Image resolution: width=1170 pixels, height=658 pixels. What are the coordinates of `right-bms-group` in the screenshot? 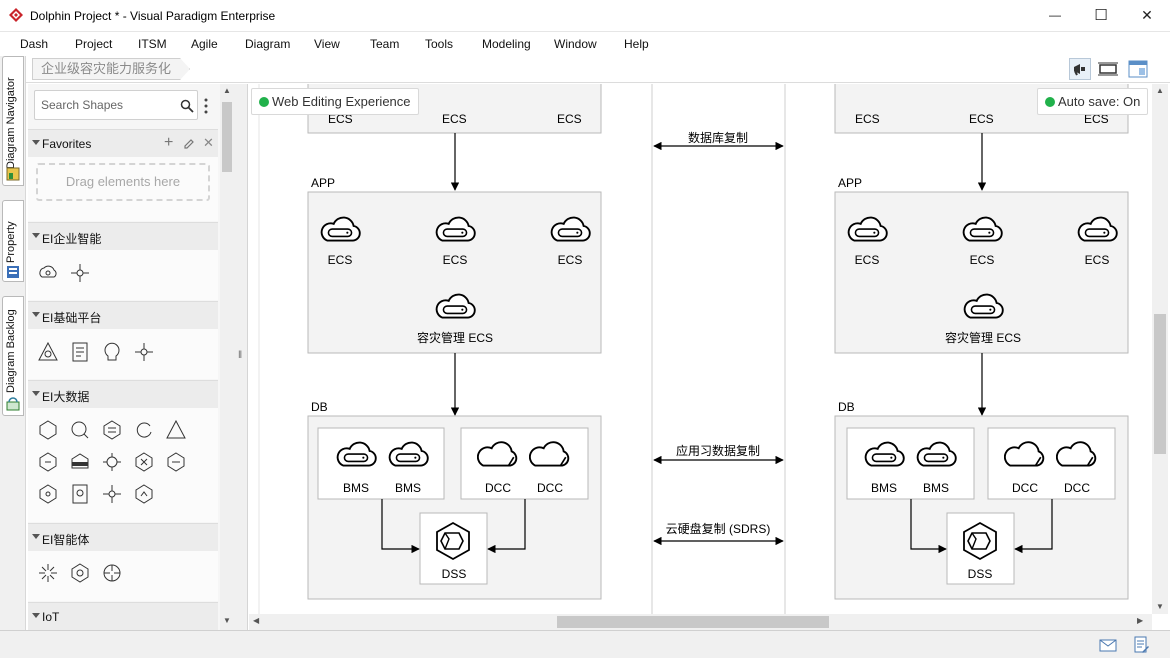 It's located at (910, 463).